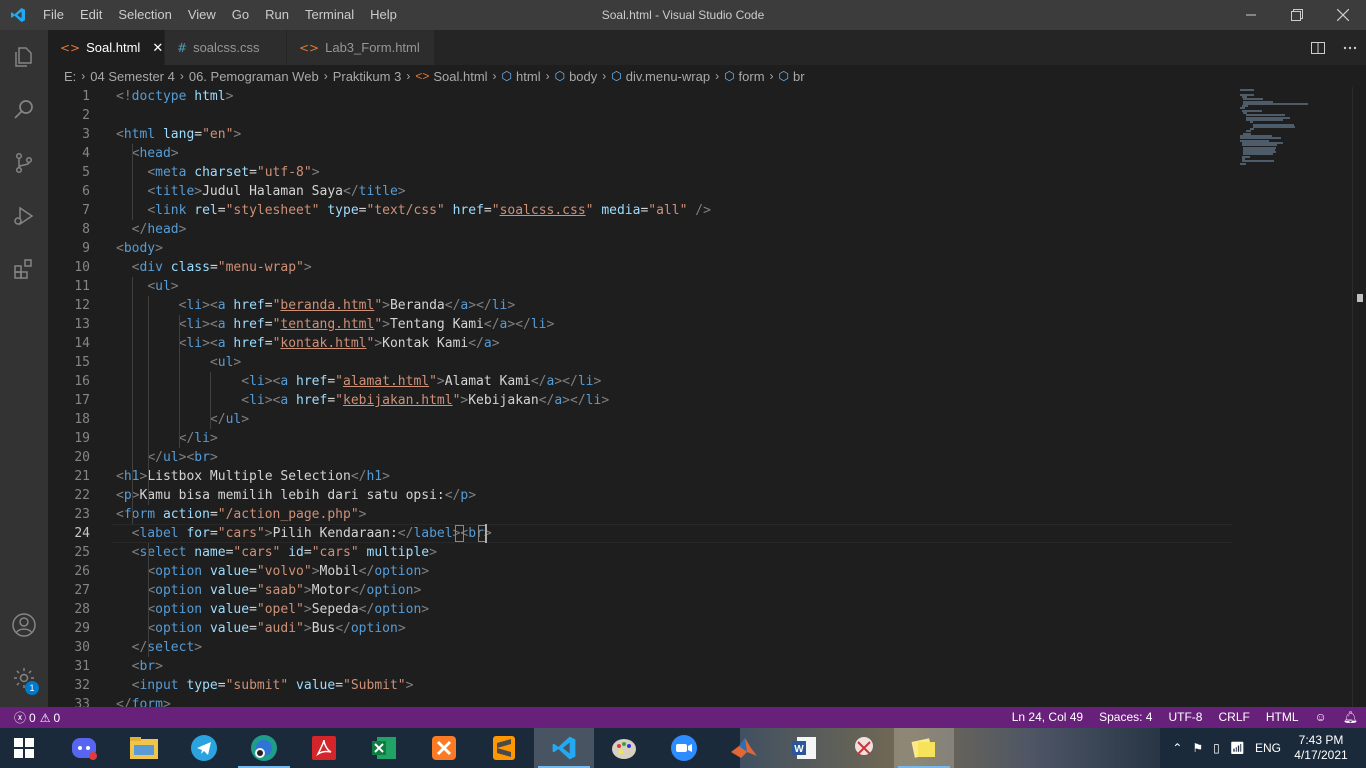  I want to click on extensions-icon, so click(24, 268).